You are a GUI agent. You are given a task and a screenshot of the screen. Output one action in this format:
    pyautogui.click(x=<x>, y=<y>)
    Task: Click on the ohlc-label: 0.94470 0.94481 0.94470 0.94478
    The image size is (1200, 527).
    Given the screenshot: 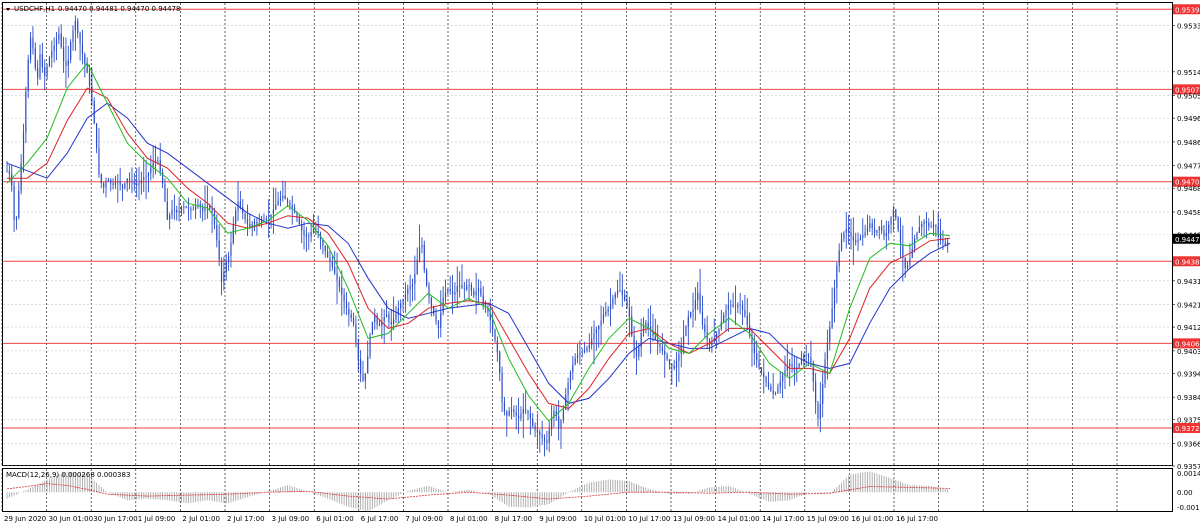 What is the action you would take?
    pyautogui.click(x=119, y=9)
    